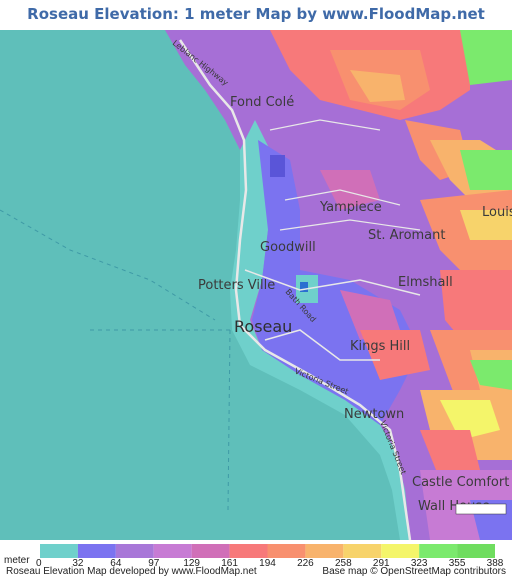  What do you see at coordinates (277, 166) in the screenshot?
I see `dark-zone` at bounding box center [277, 166].